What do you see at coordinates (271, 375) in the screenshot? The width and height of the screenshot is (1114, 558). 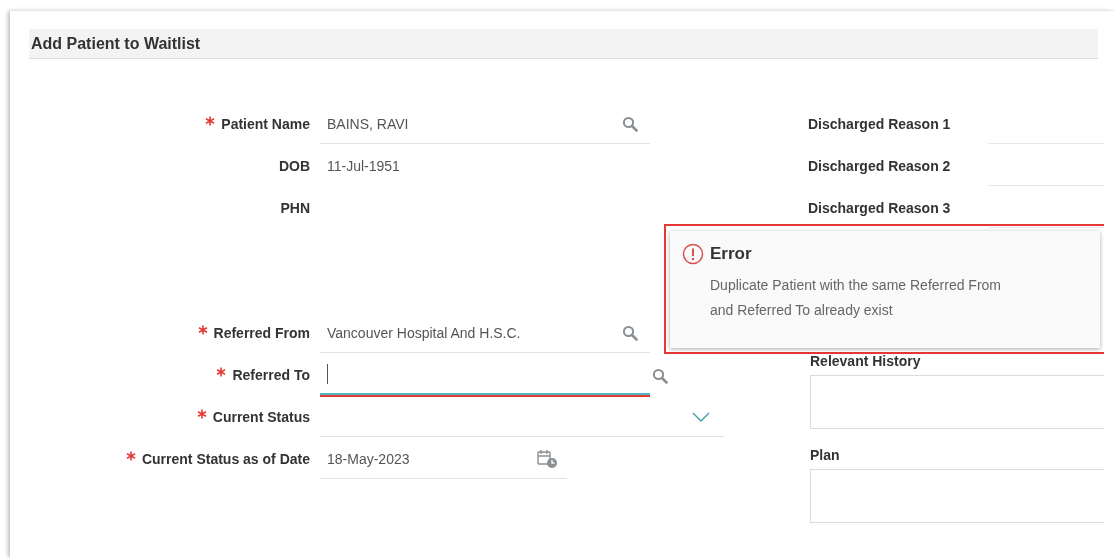 I see `field-label: Referred To` at bounding box center [271, 375].